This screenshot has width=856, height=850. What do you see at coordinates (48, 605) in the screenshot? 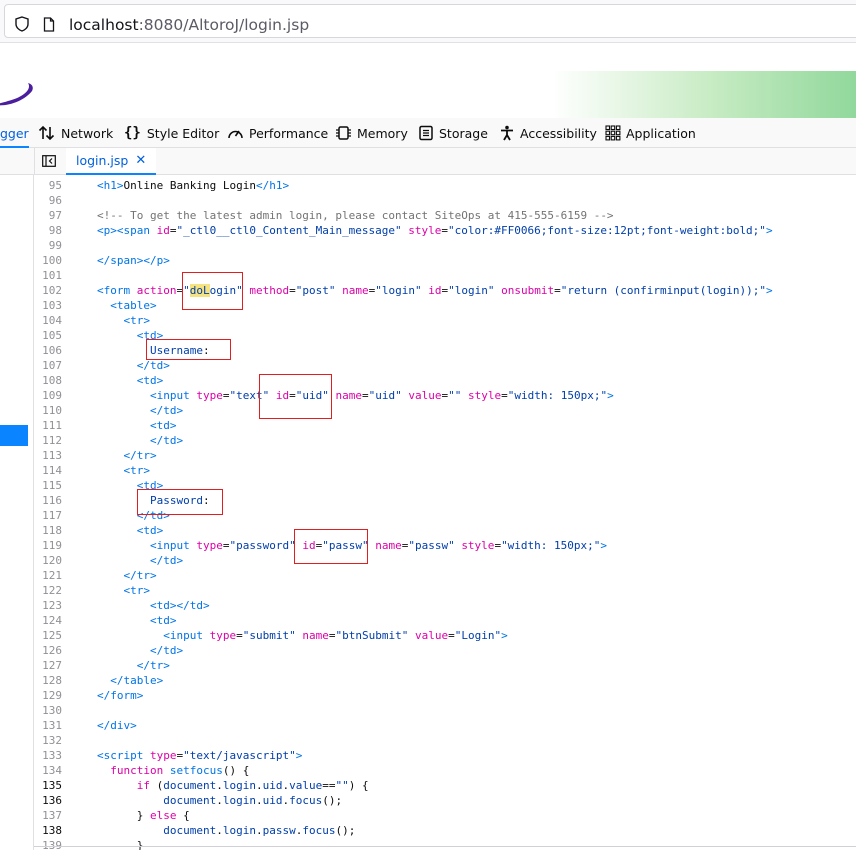
I see `line-number: 123` at bounding box center [48, 605].